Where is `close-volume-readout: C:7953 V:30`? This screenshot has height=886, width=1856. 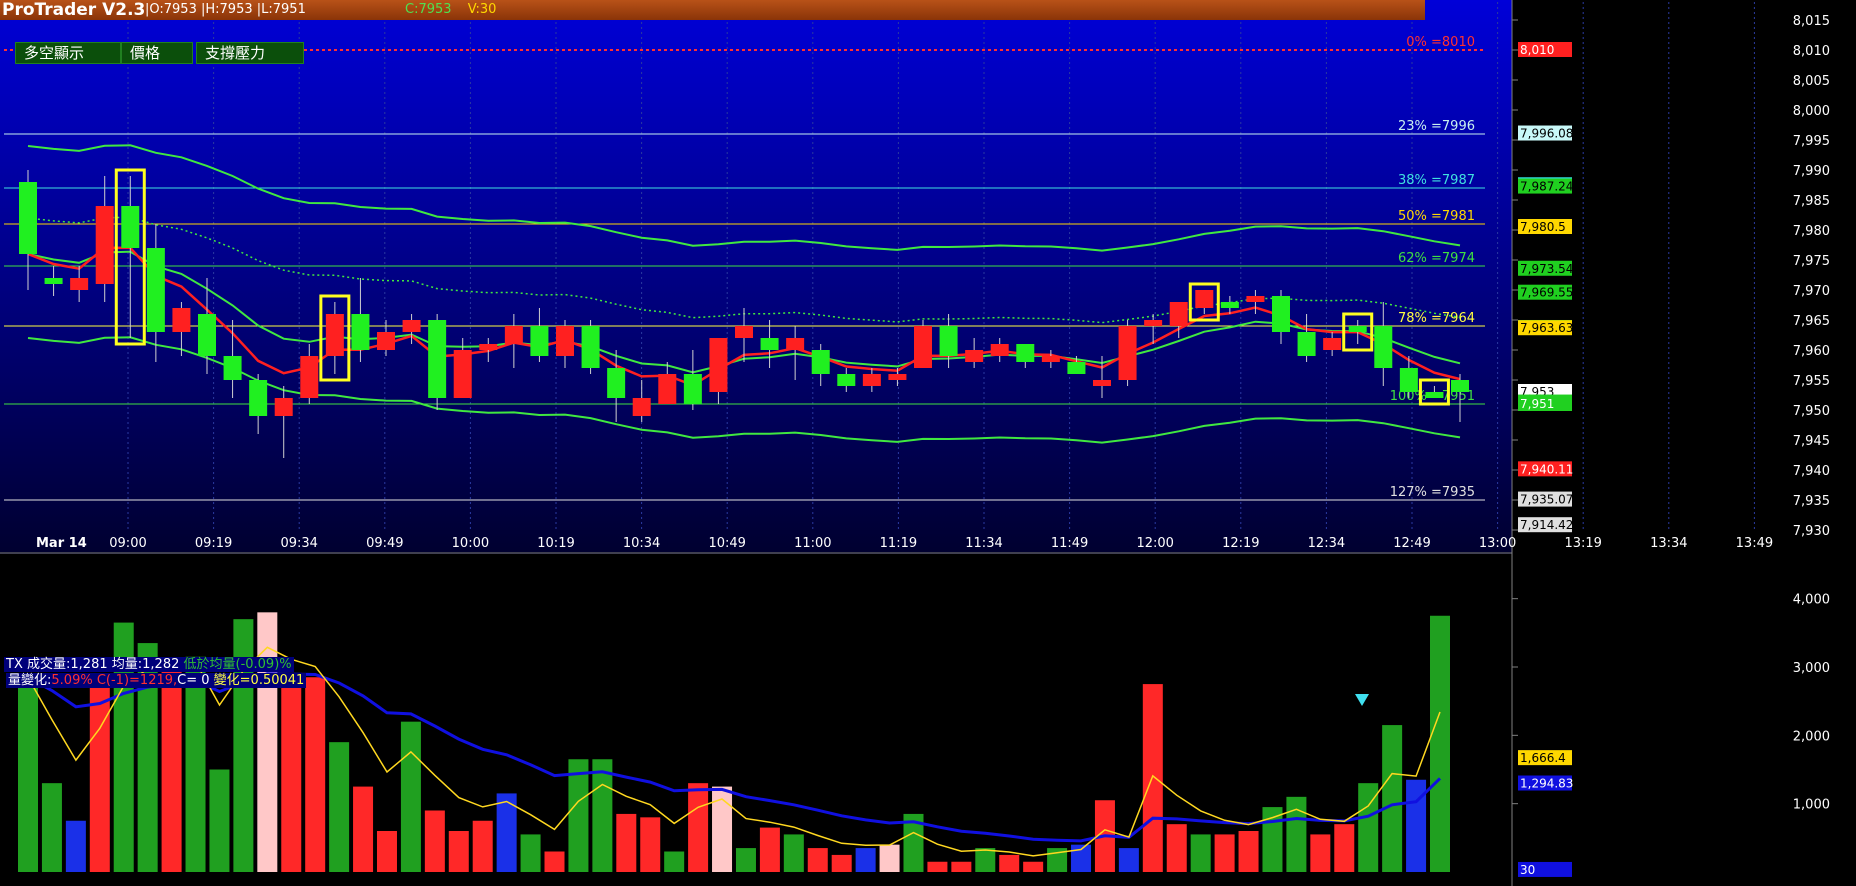 close-volume-readout: C:7953 V:30 is located at coordinates (450, 9).